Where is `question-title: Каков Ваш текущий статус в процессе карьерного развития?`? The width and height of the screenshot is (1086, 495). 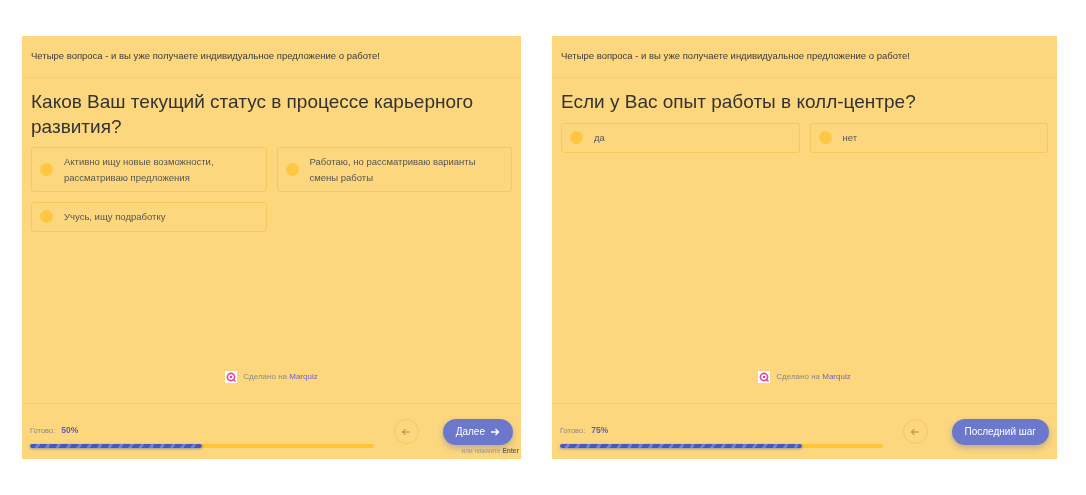
question-title: Каков Ваш текущий статус в процессе карьерного развития? is located at coordinates (253, 114).